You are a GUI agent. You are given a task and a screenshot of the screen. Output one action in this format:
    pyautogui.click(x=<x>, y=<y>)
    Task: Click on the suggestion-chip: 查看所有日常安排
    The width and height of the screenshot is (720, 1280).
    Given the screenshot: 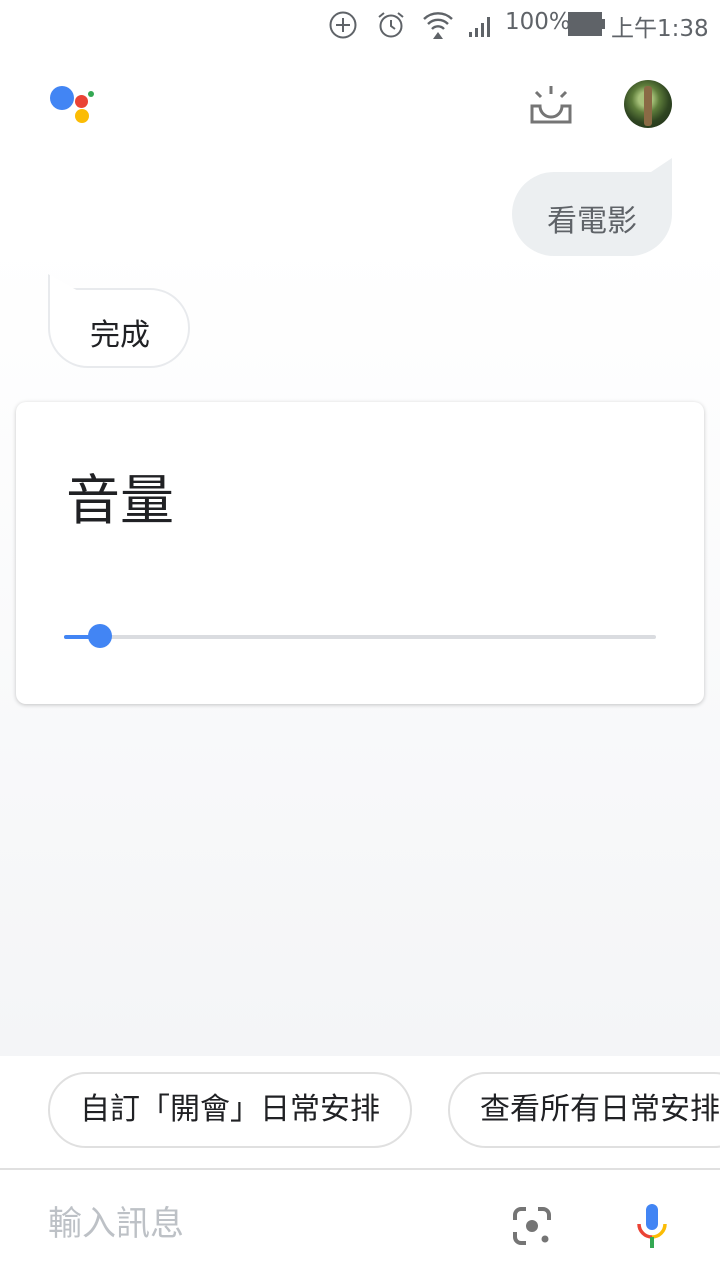 What is the action you would take?
    pyautogui.click(x=584, y=1110)
    